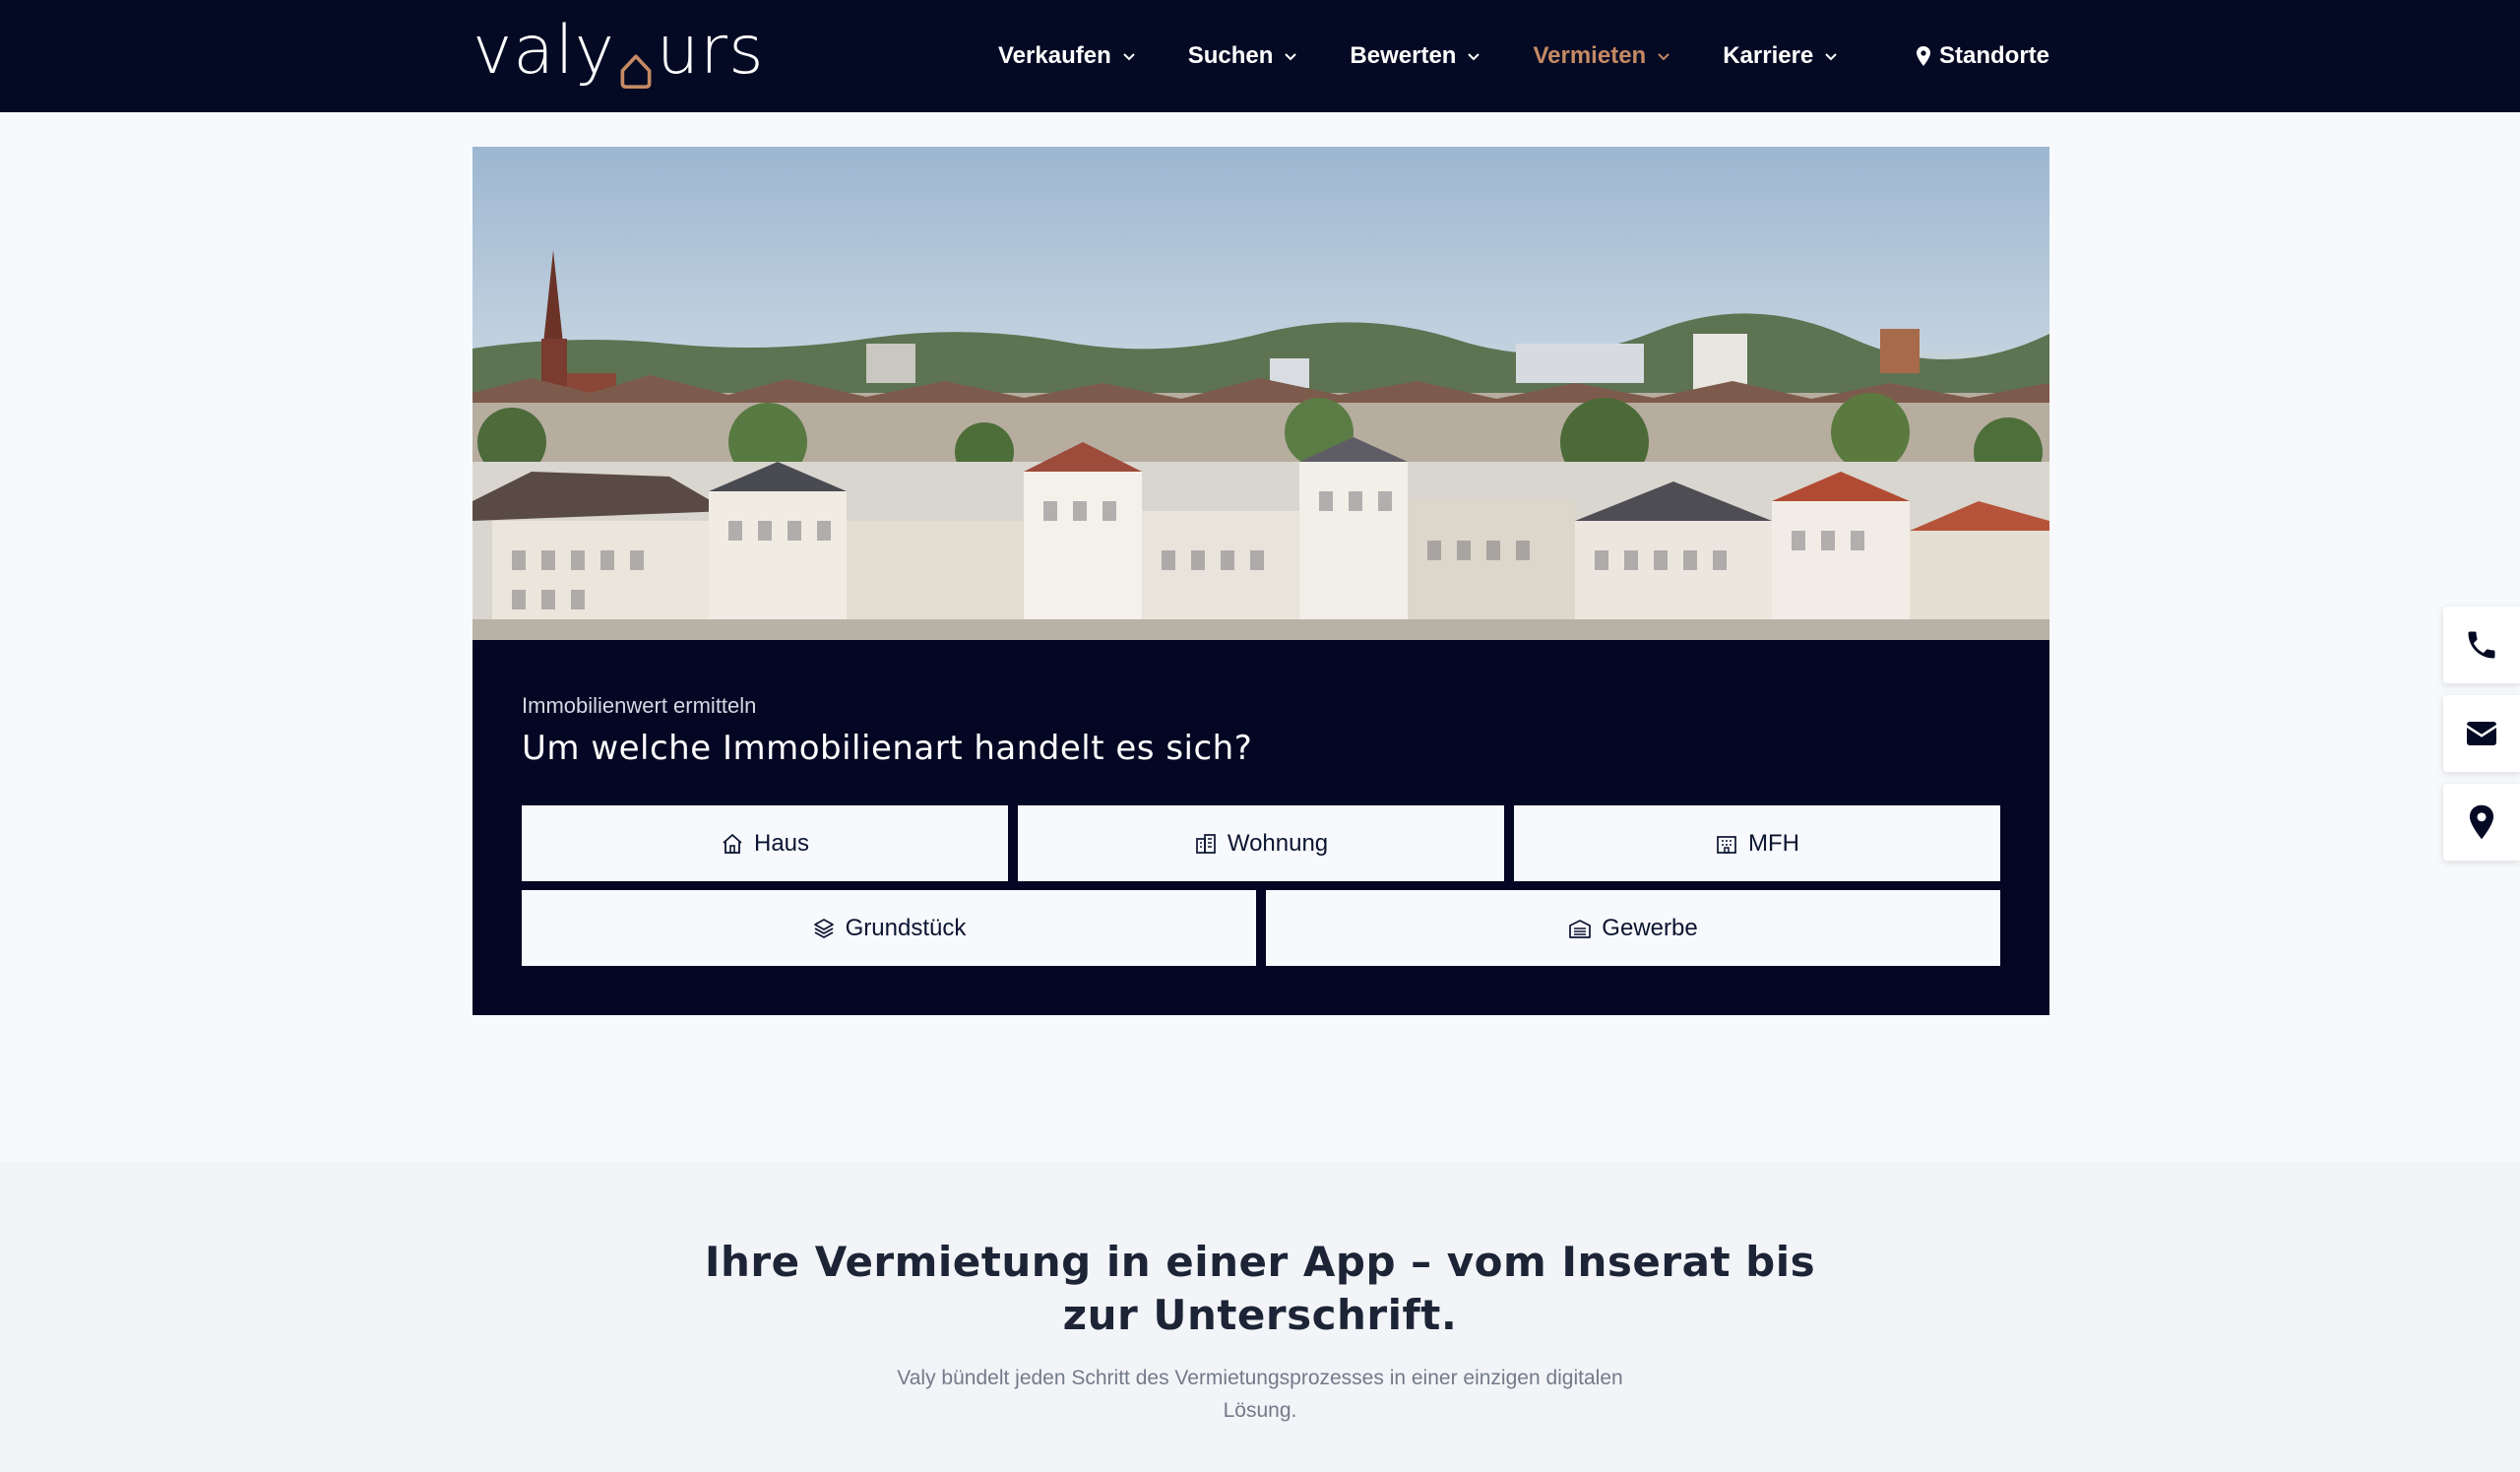  I want to click on nav-label: Bewerten, so click(1403, 55).